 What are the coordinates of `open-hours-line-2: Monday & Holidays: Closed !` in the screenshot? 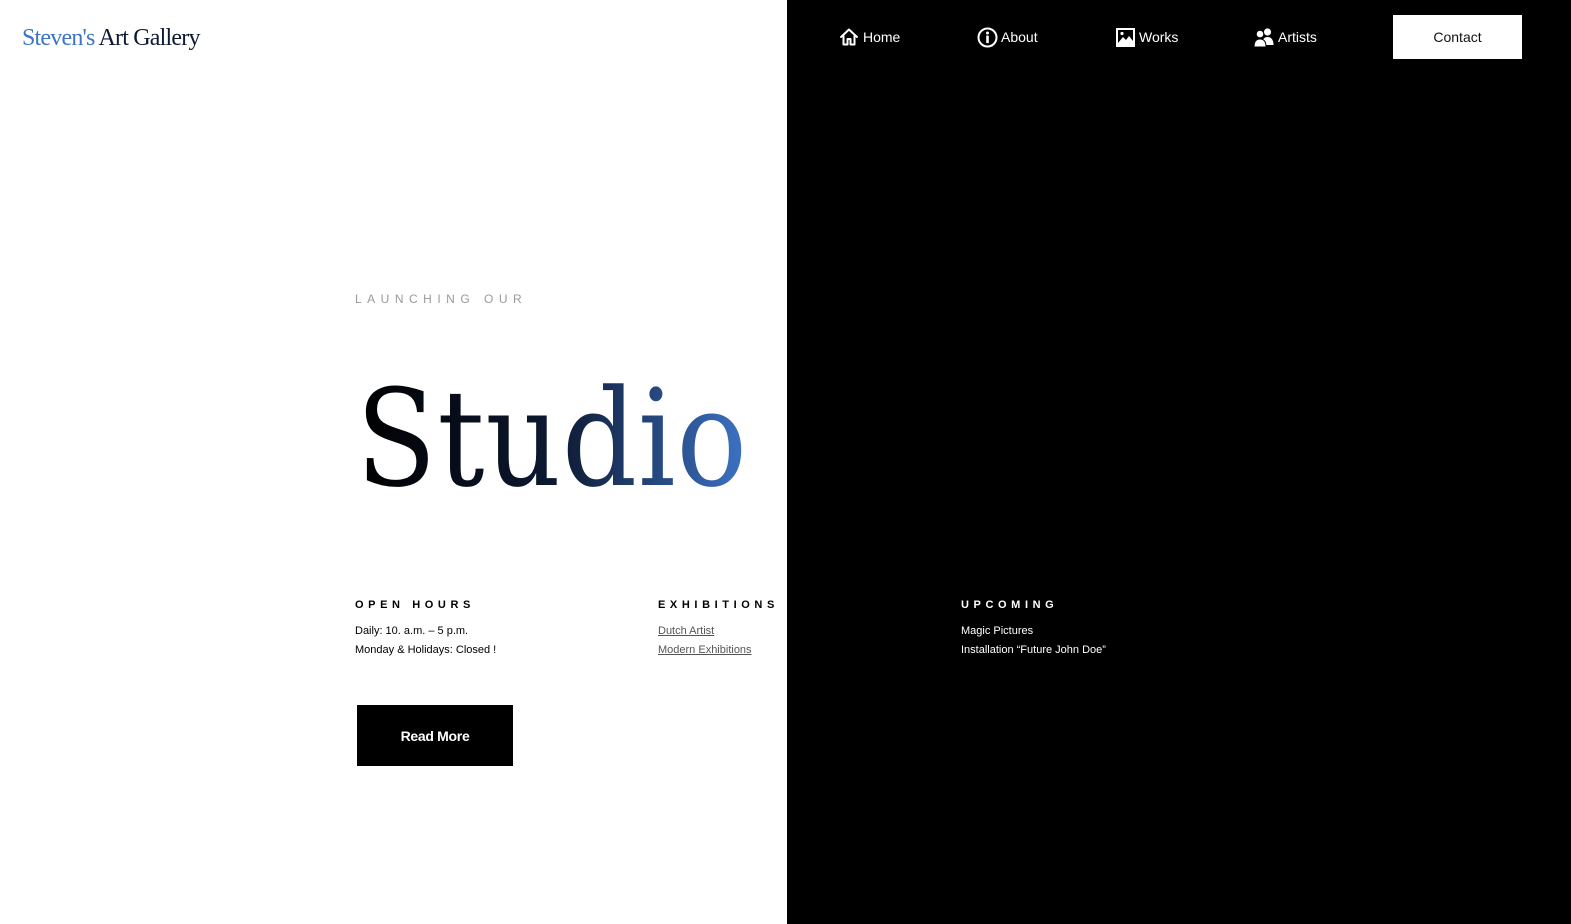 It's located at (426, 650).